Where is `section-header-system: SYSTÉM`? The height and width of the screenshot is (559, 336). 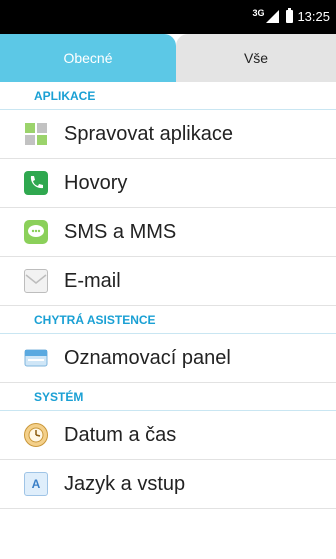
section-header-system: SYSTÉM is located at coordinates (168, 397).